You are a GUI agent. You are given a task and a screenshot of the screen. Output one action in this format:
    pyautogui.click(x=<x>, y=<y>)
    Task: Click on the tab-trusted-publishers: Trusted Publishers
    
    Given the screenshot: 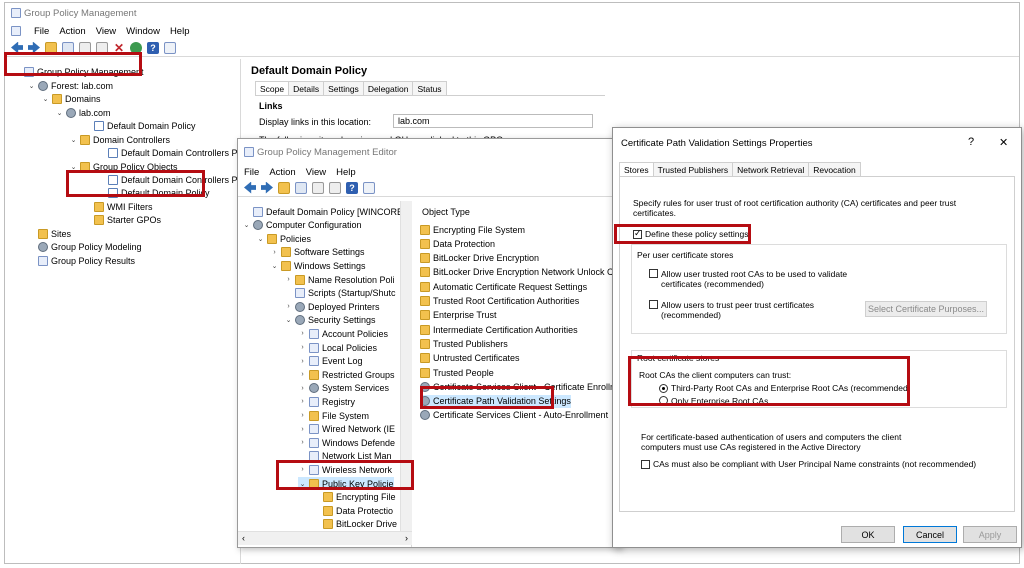 What is the action you would take?
    pyautogui.click(x=693, y=169)
    